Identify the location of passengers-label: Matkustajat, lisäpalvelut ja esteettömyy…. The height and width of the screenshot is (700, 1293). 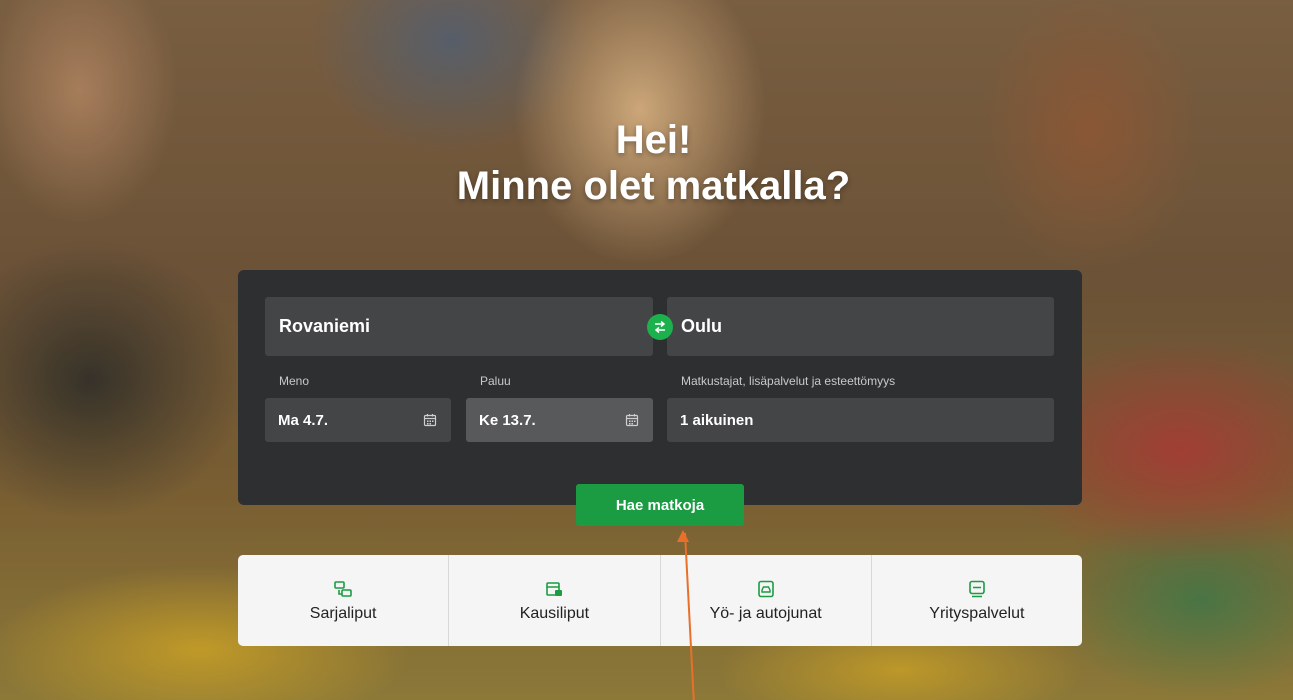
(788, 381).